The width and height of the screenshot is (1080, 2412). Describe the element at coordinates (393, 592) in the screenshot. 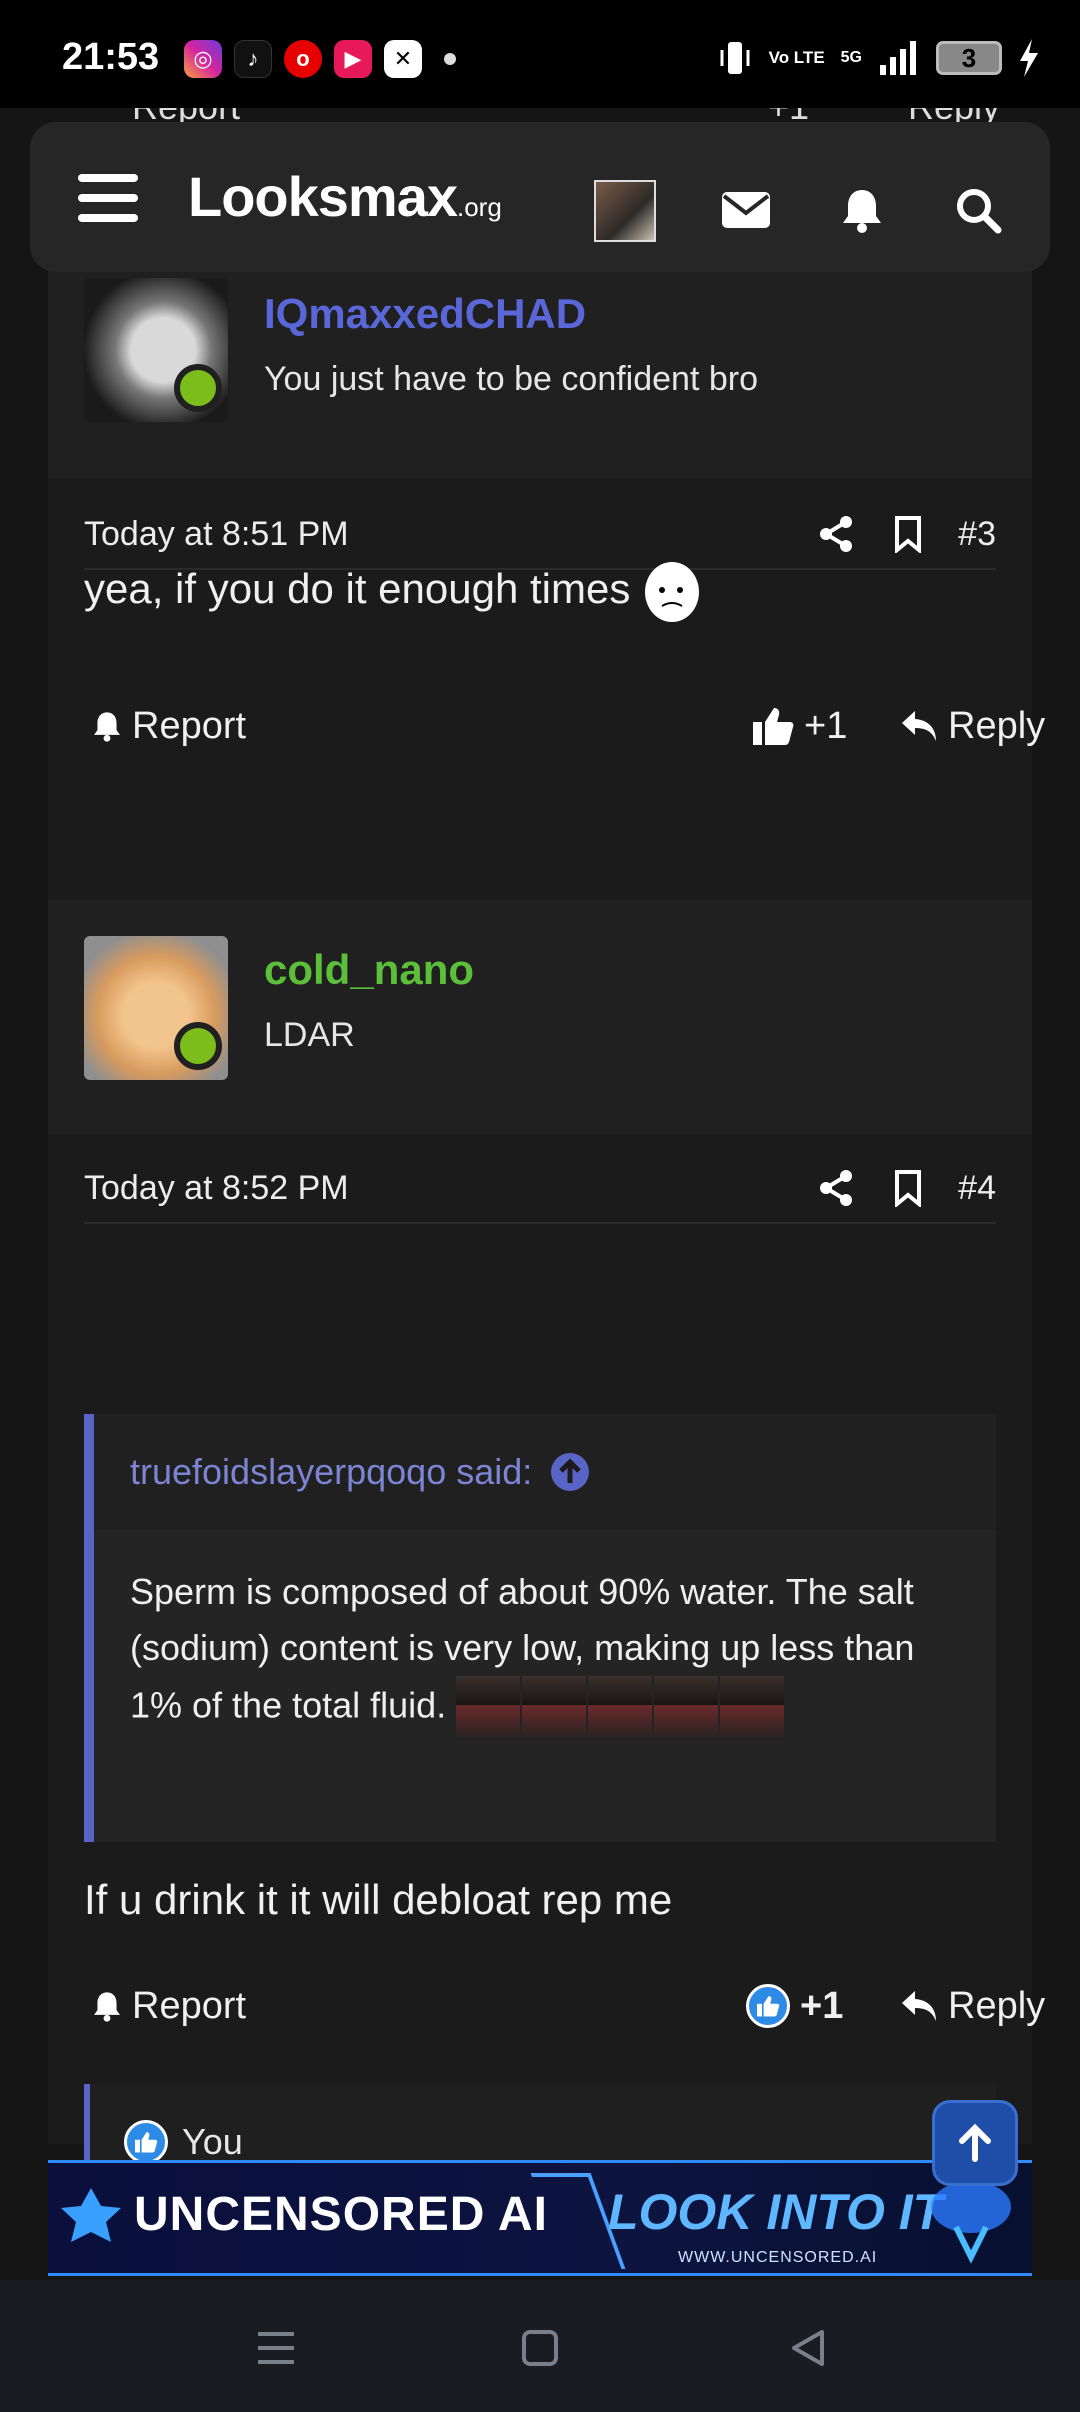

I see `post-message: yea, if you do it enough times` at that location.